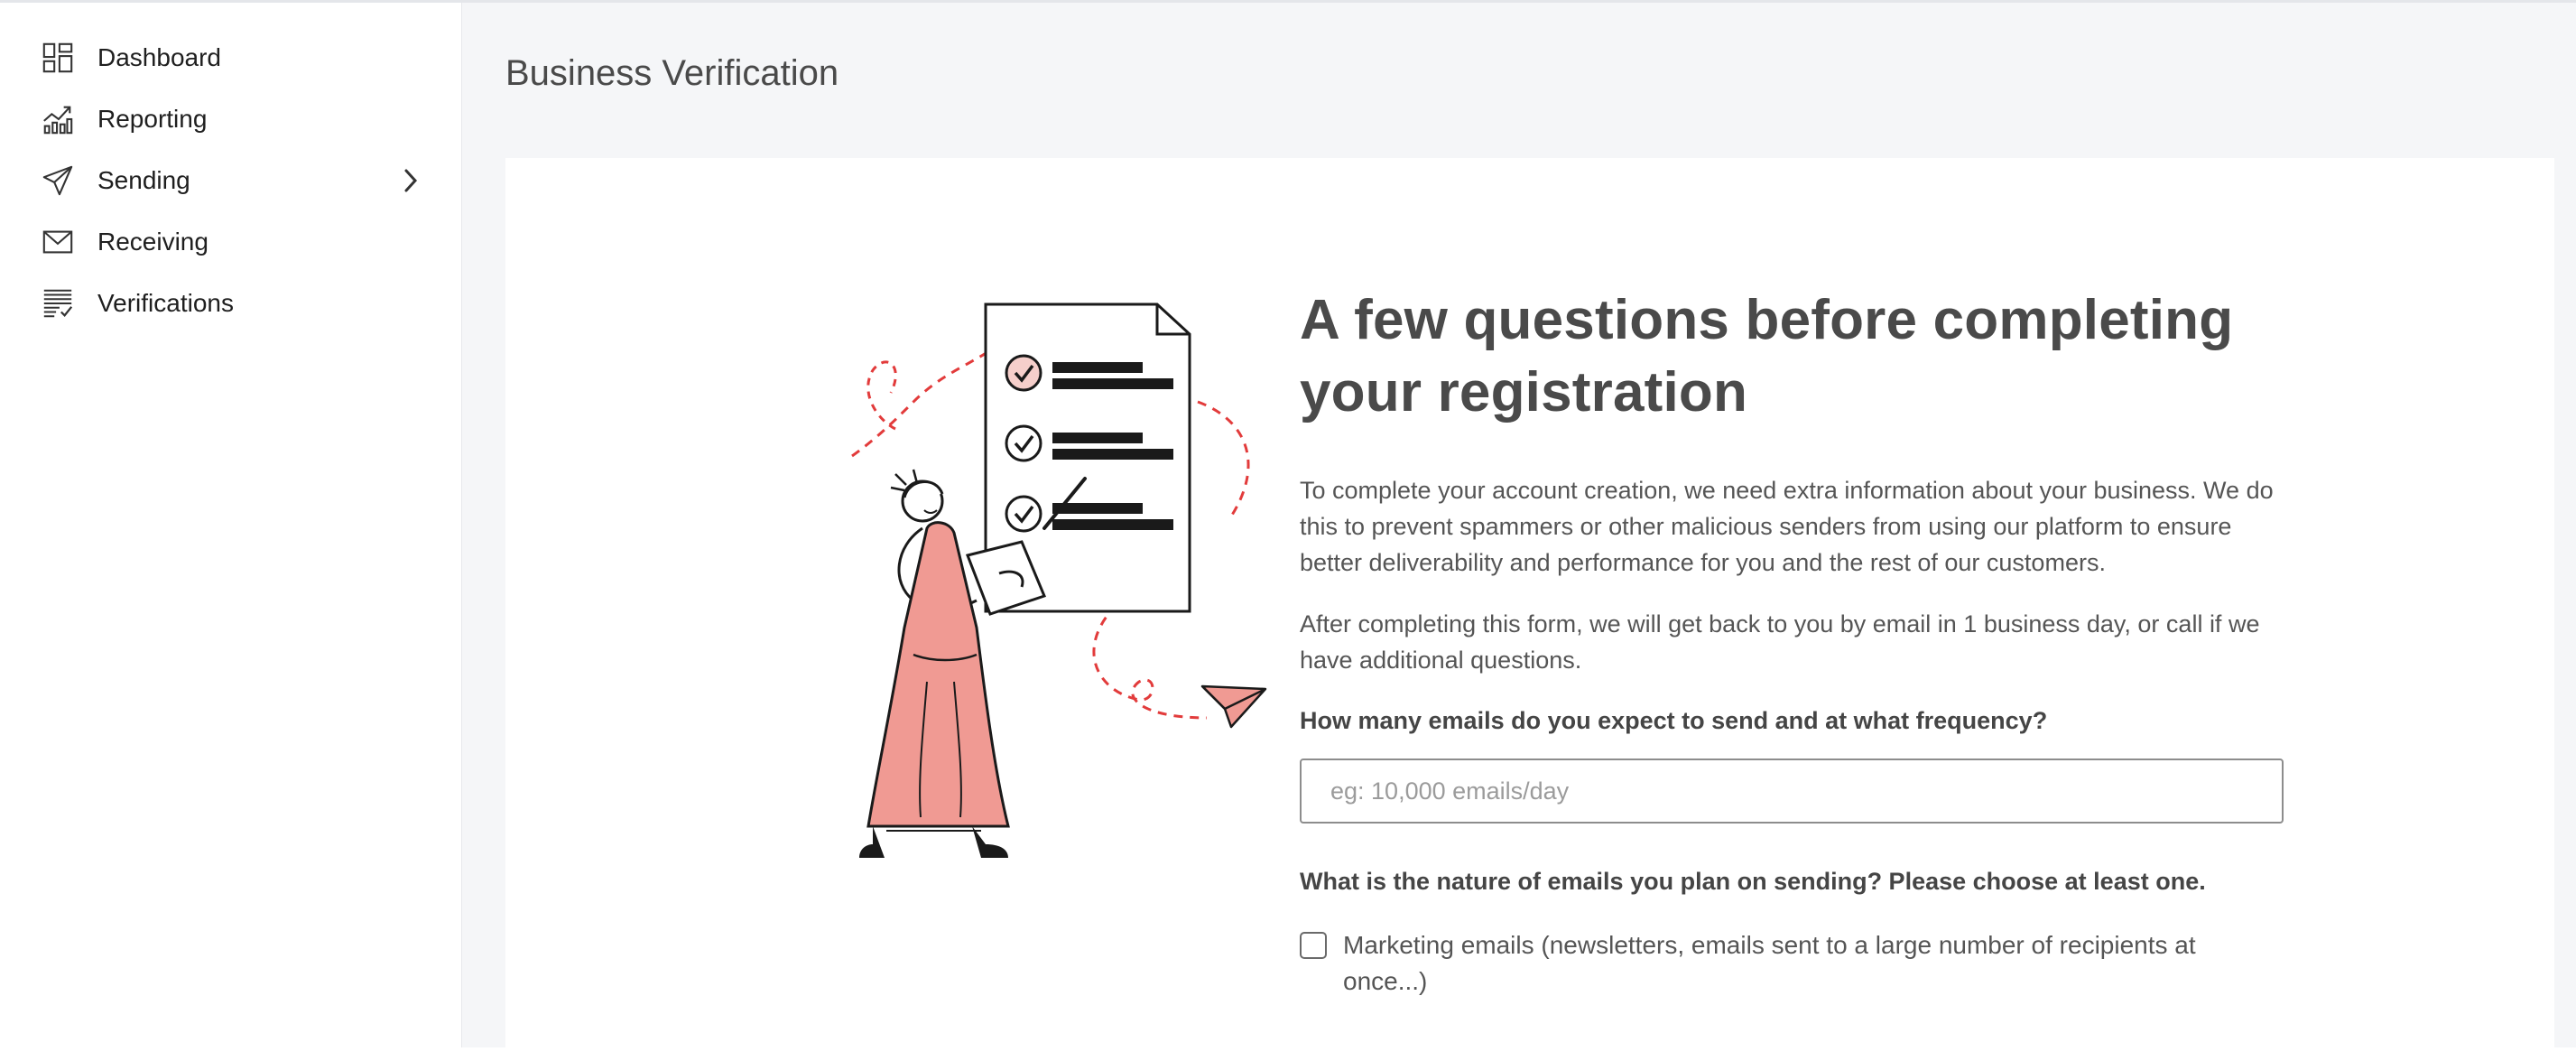 The height and width of the screenshot is (1061, 2576). What do you see at coordinates (231, 242) in the screenshot?
I see `sidebar-item-receiving: Receiving` at bounding box center [231, 242].